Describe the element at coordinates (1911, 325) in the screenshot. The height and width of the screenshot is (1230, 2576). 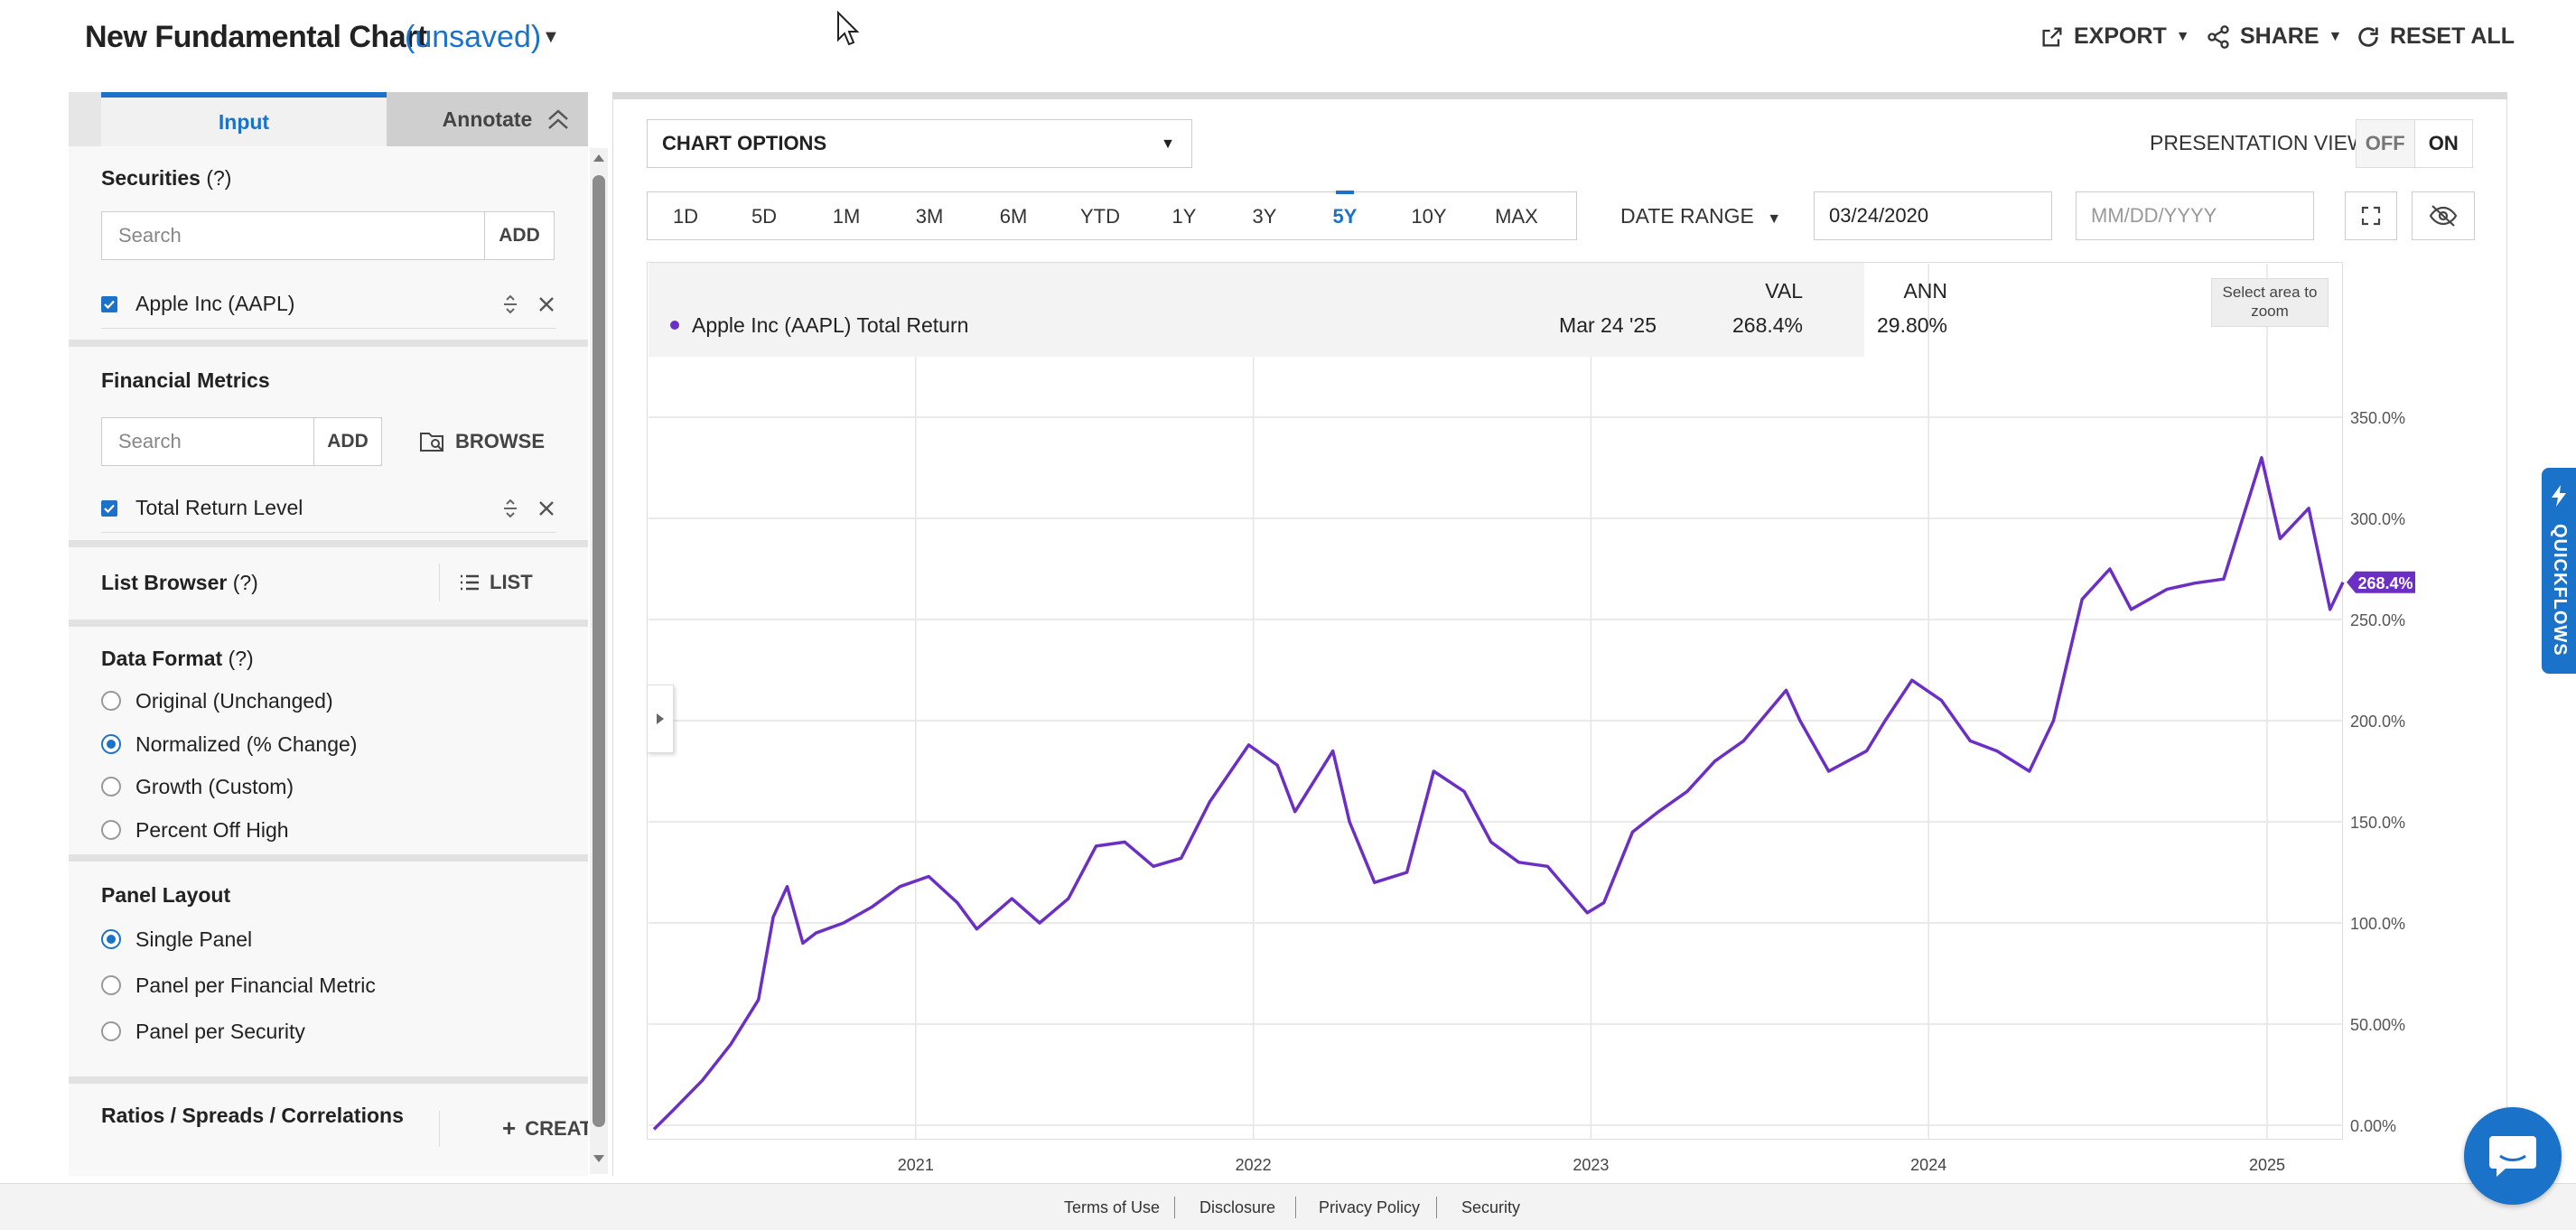
I see `legend-ann: 29.80%` at that location.